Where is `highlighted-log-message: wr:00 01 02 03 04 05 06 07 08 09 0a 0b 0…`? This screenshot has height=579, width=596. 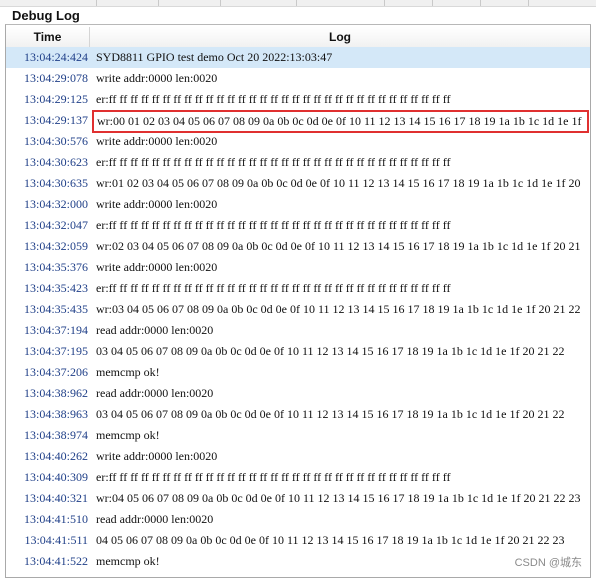 highlighted-log-message: wr:00 01 02 03 04 05 06 07 08 09 0a 0b 0… is located at coordinates (340, 121).